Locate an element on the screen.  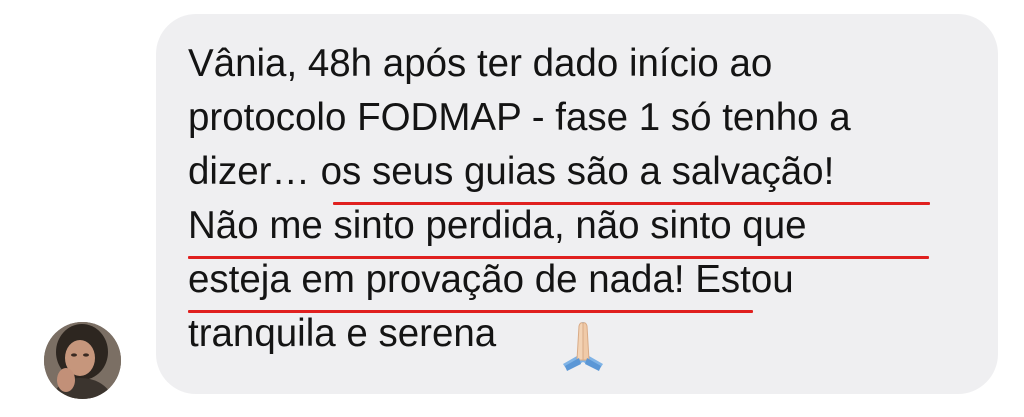
avatar is located at coordinates (82, 360).